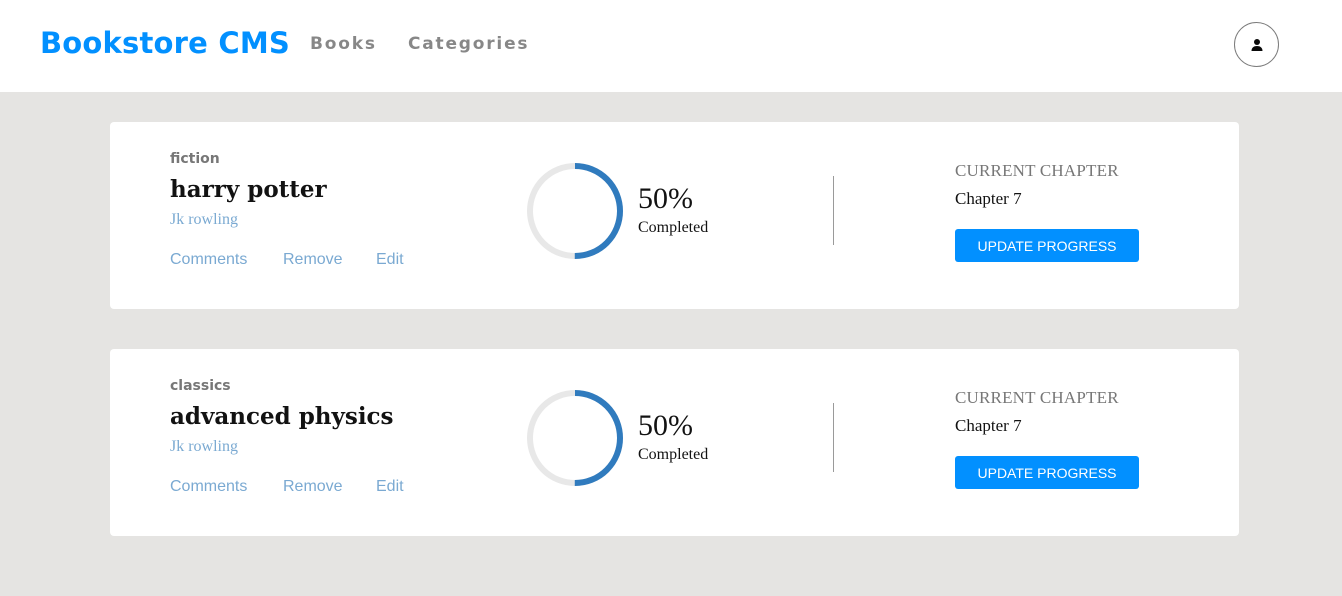 Image resolution: width=1342 pixels, height=596 pixels. What do you see at coordinates (200, 386) in the screenshot?
I see `book-category: classics` at bounding box center [200, 386].